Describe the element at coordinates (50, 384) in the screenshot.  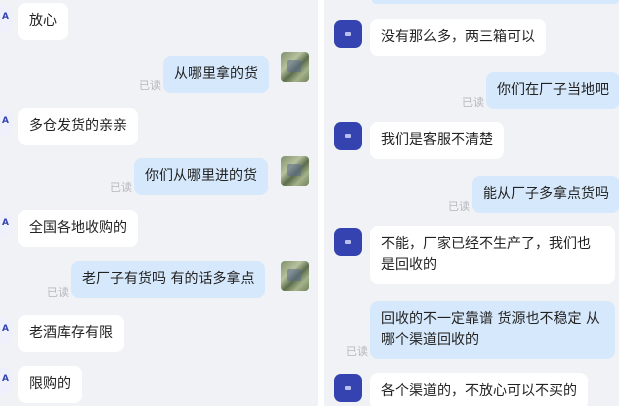
I see `incoming-message-bubble: 限购的` at that location.